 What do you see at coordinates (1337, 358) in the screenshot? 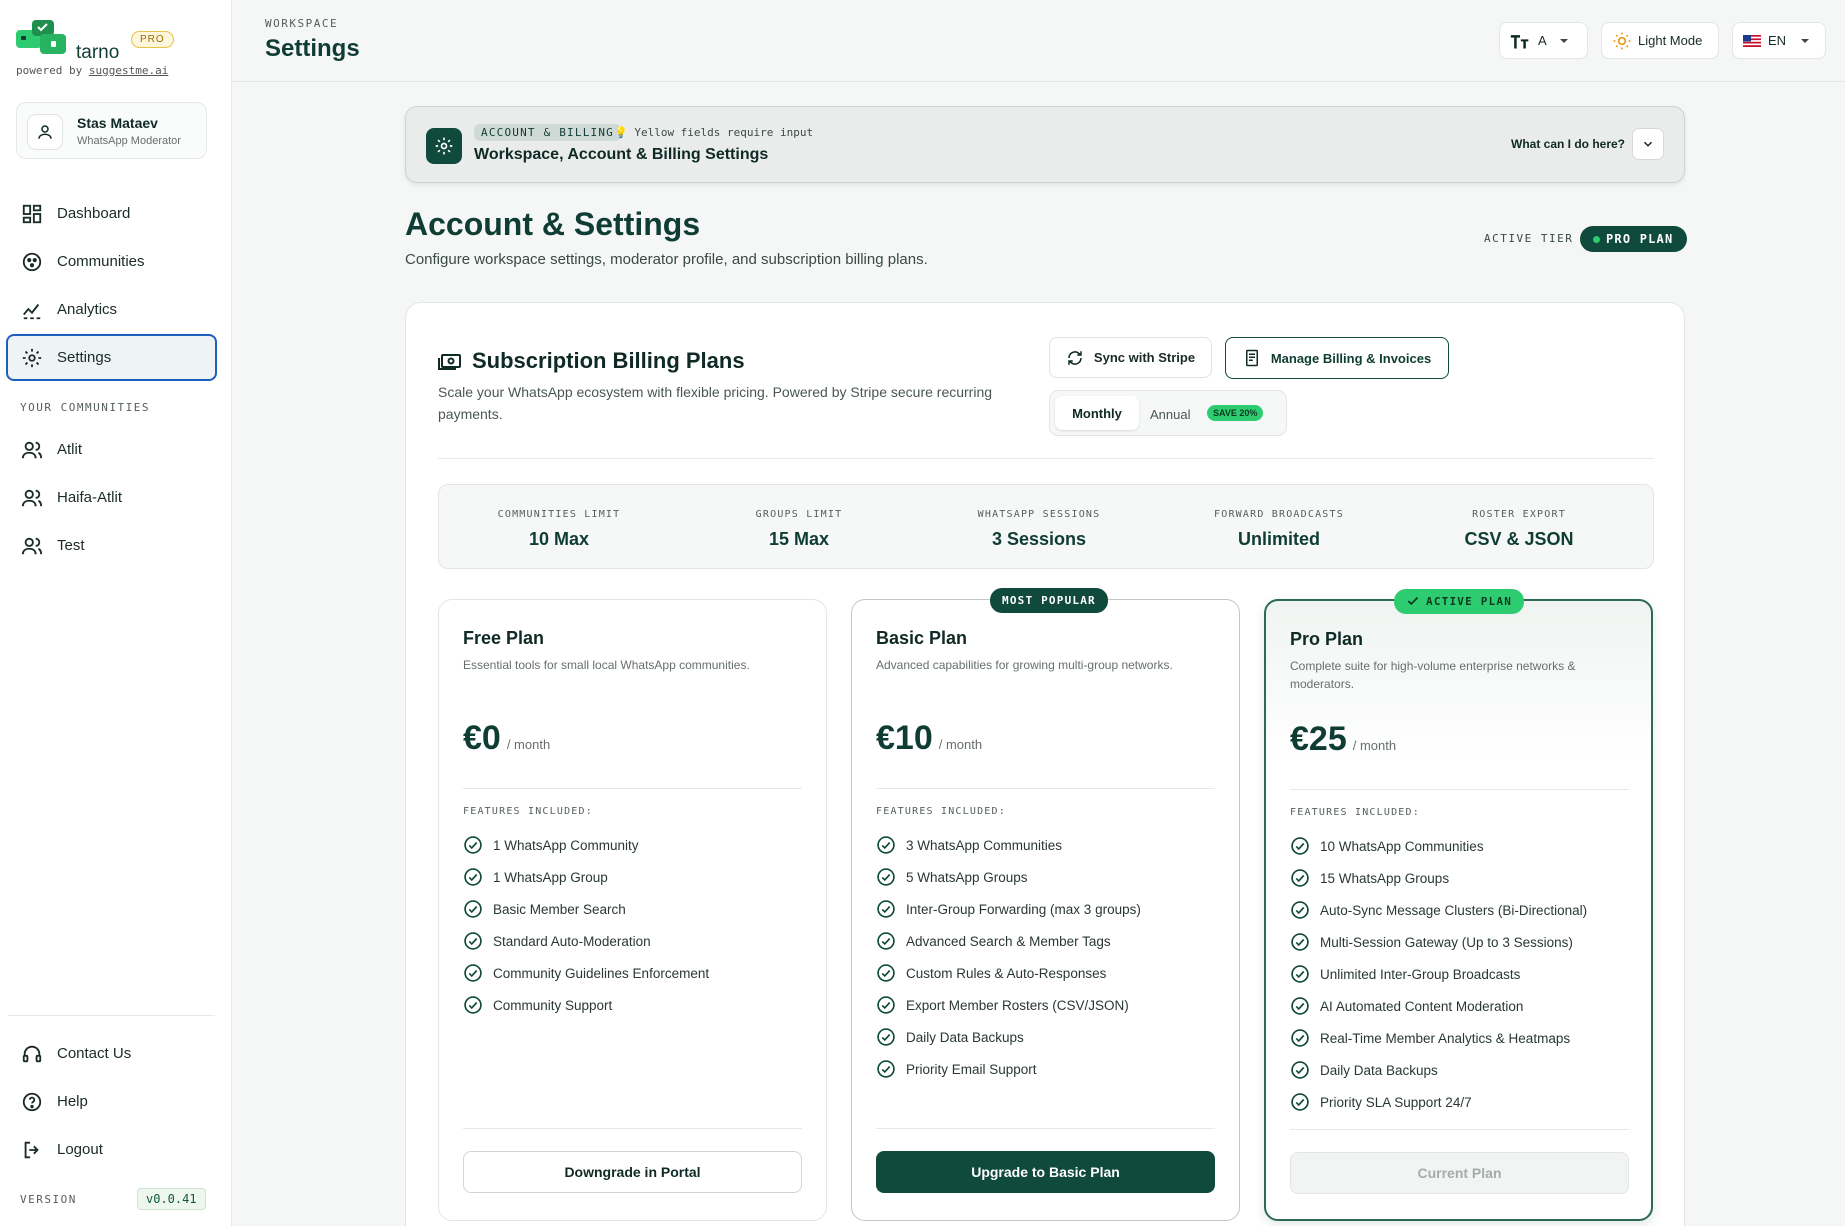
I see `manage-billing-button: Manage Billing & Invoices` at bounding box center [1337, 358].